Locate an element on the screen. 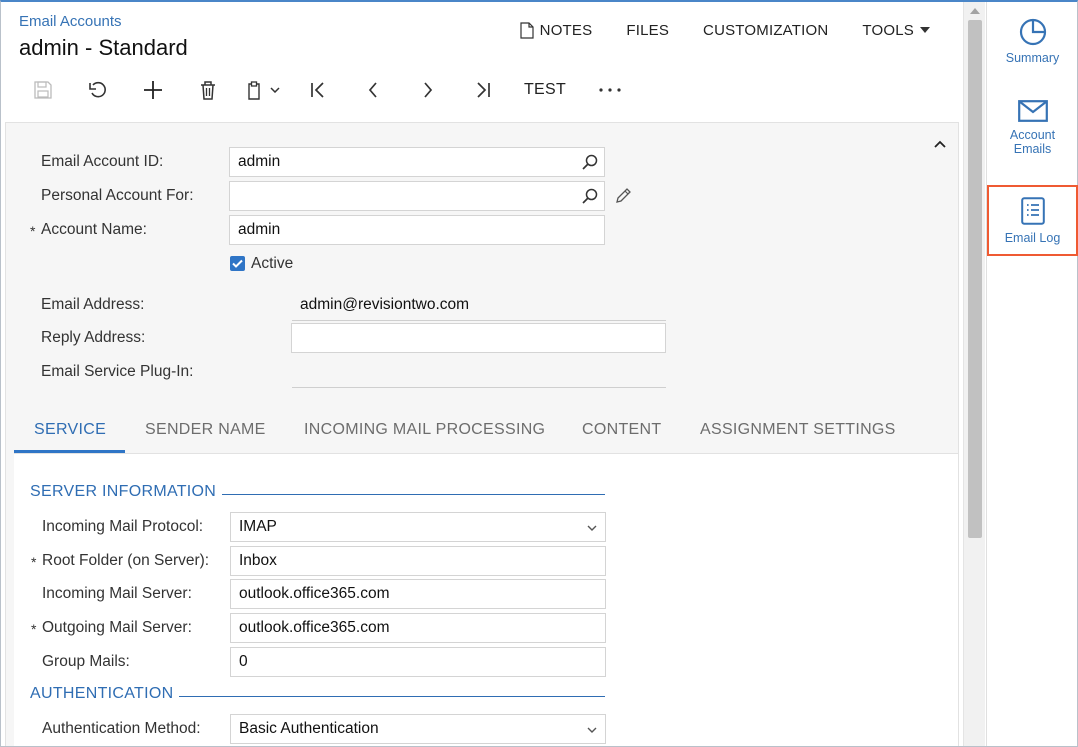 This screenshot has height=747, width=1078. email-log-label: Email Log is located at coordinates (1032, 237).